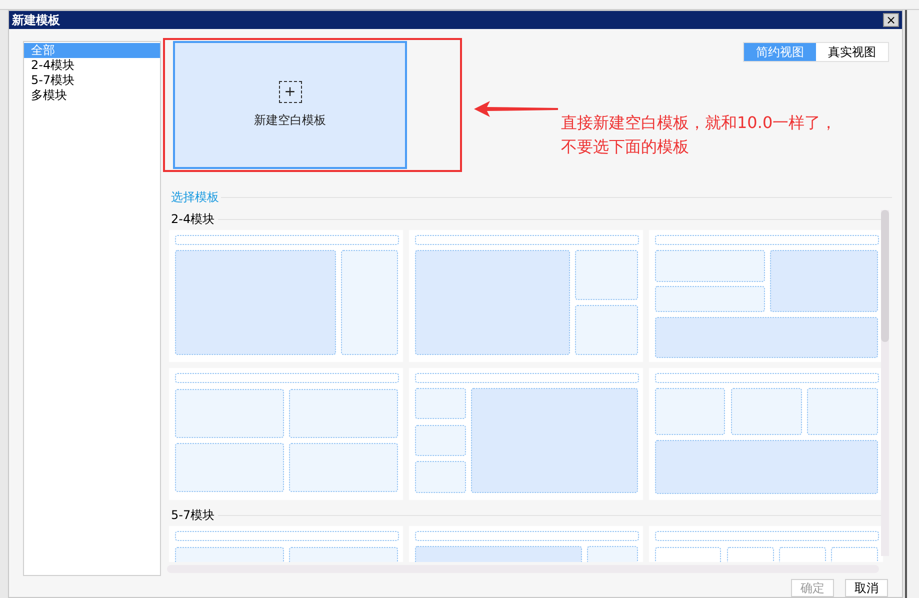 This screenshot has width=919, height=598. Describe the element at coordinates (885, 276) in the screenshot. I see `scrollbar-thumb` at that location.